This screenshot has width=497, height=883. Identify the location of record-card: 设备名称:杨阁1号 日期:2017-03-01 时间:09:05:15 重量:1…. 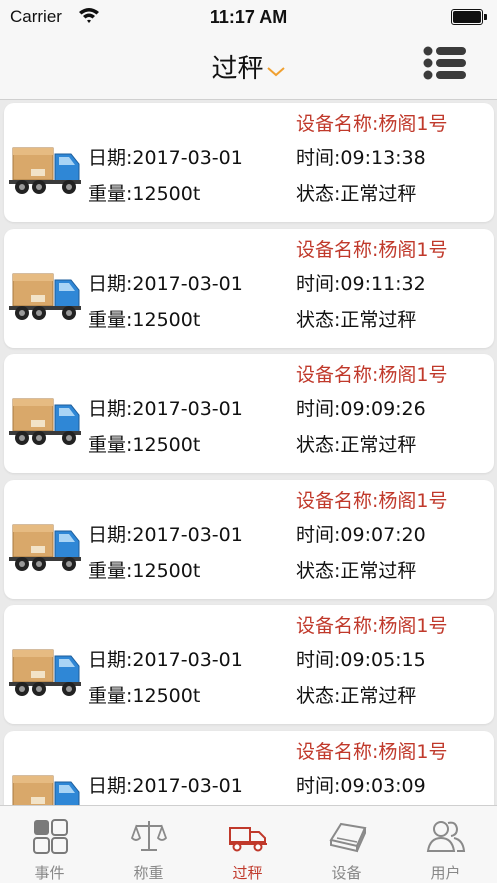
(249, 664).